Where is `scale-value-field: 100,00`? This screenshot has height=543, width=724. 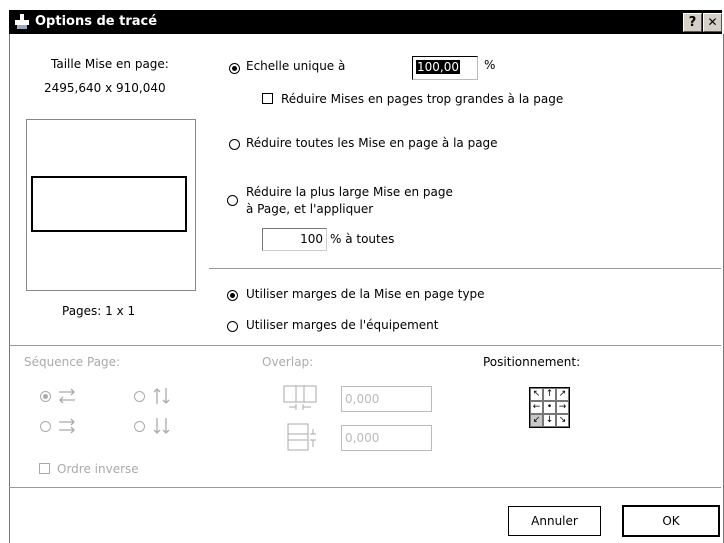
scale-value-field: 100,00 is located at coordinates (445, 68).